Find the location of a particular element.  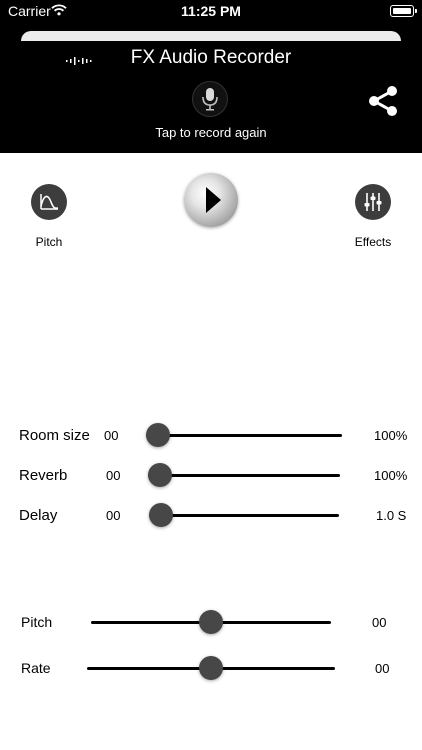

share-icon is located at coordinates (383, 103).